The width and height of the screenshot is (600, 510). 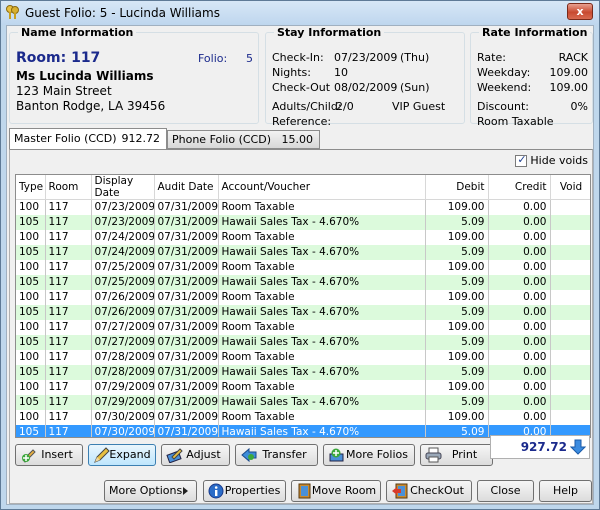 I want to click on column-header-audit-date: Audit Date, so click(x=186, y=187).